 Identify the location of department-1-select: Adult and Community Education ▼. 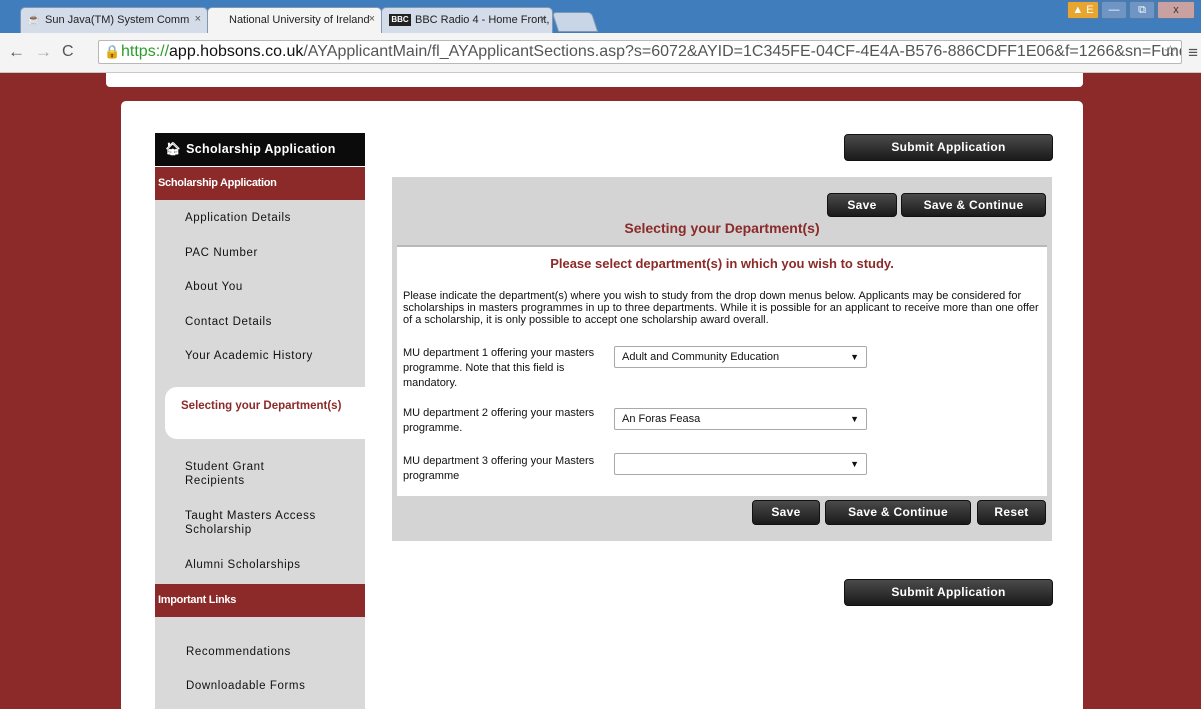
(740, 357).